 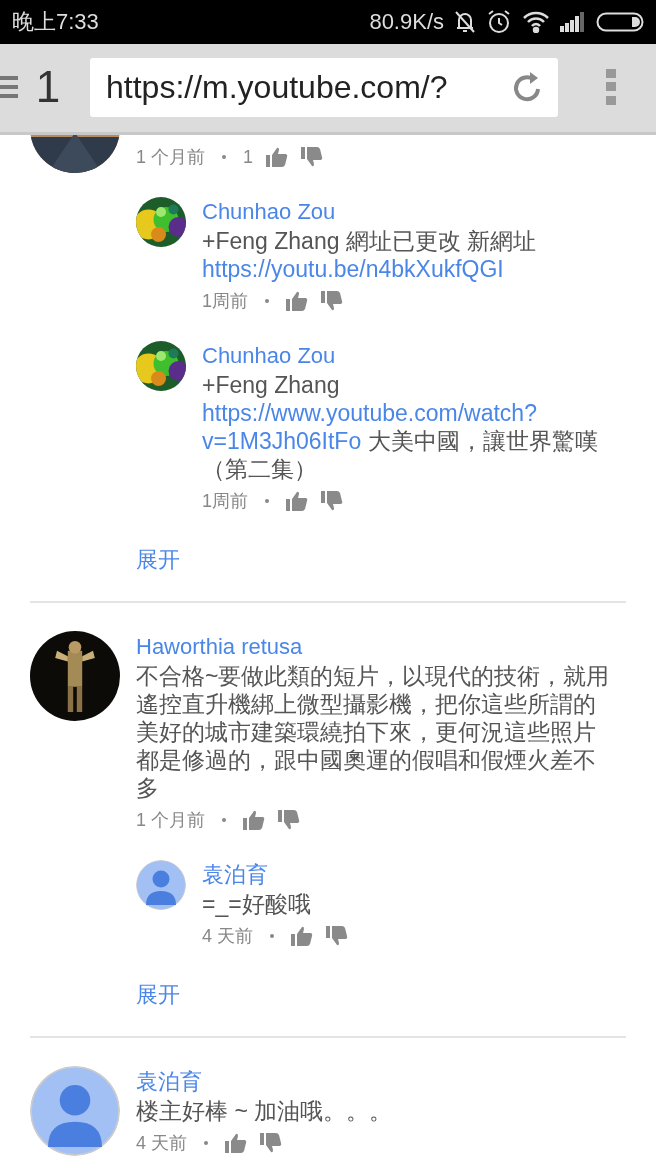 I want to click on comment-text: =_=好酸哦, so click(x=257, y=904).